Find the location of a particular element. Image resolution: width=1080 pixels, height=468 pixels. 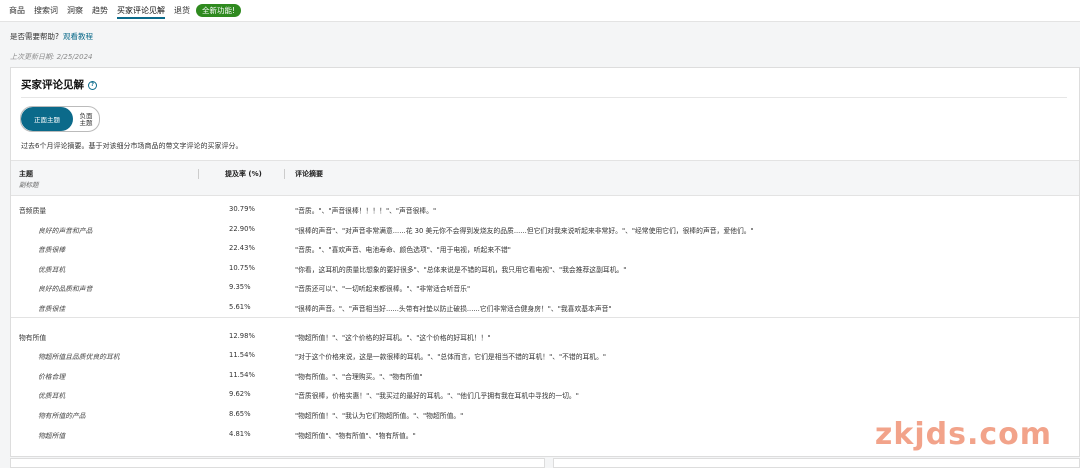

title-divider is located at coordinates (544, 97).